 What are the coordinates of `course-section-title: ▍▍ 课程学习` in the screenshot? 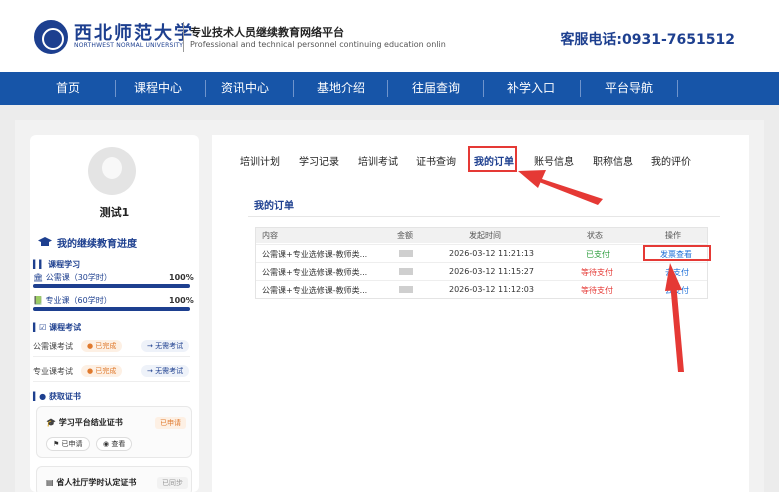 It's located at (57, 264).